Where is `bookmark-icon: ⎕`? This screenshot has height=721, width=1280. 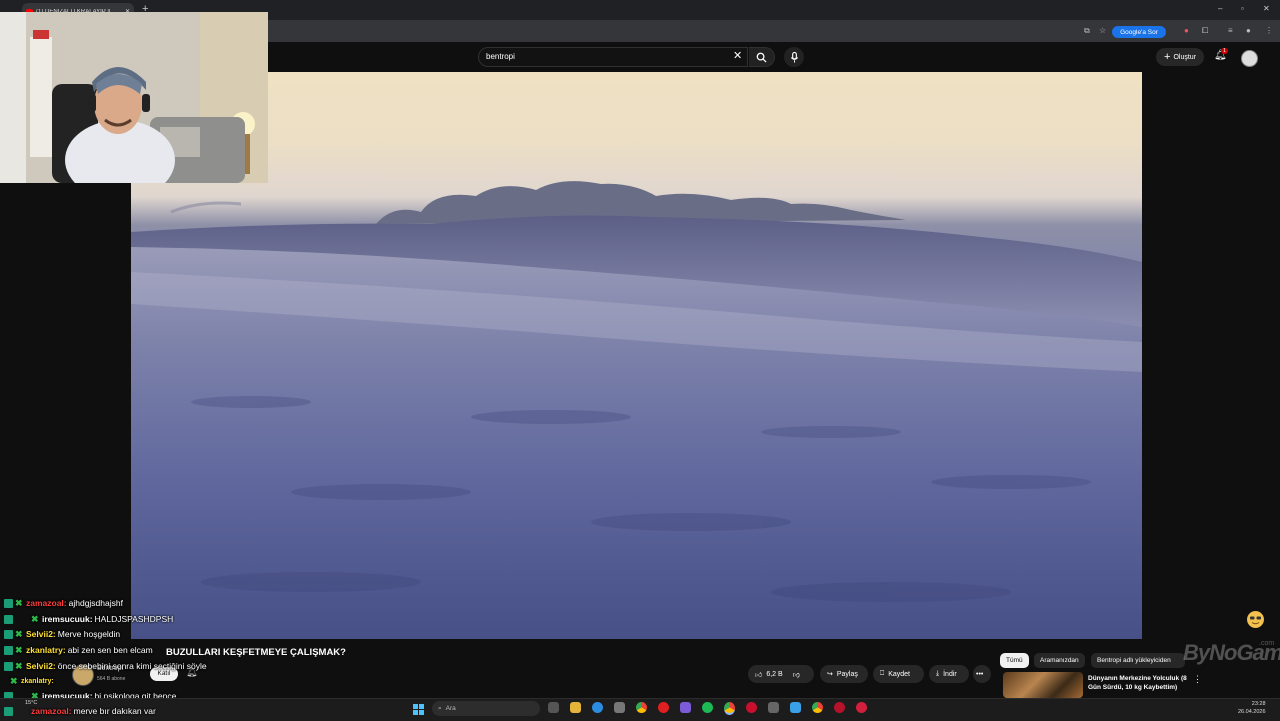 bookmark-icon: ⎕ is located at coordinates (882, 673).